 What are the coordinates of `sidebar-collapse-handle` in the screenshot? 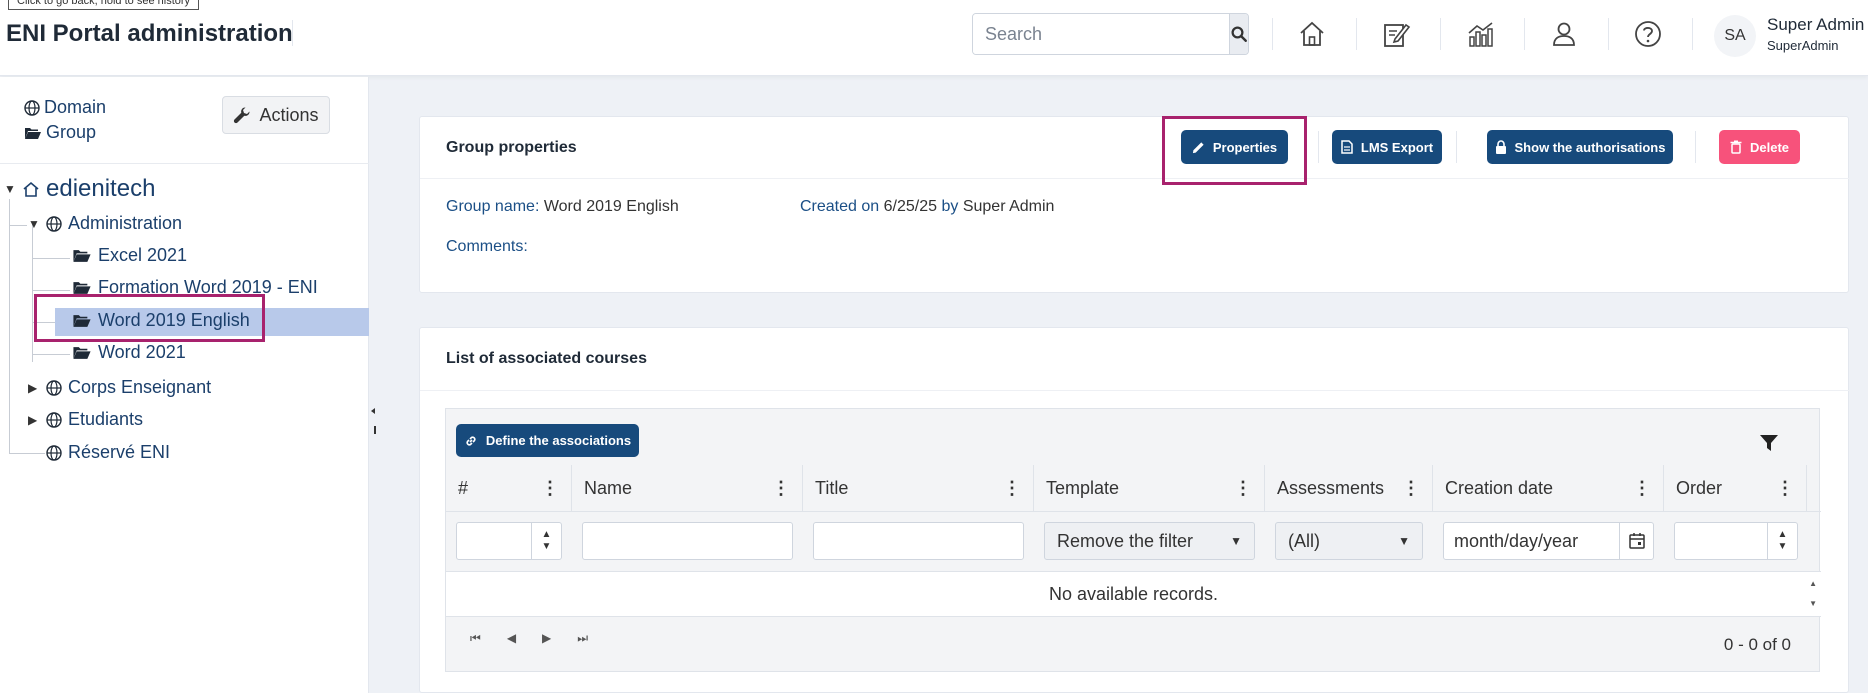 It's located at (373, 419).